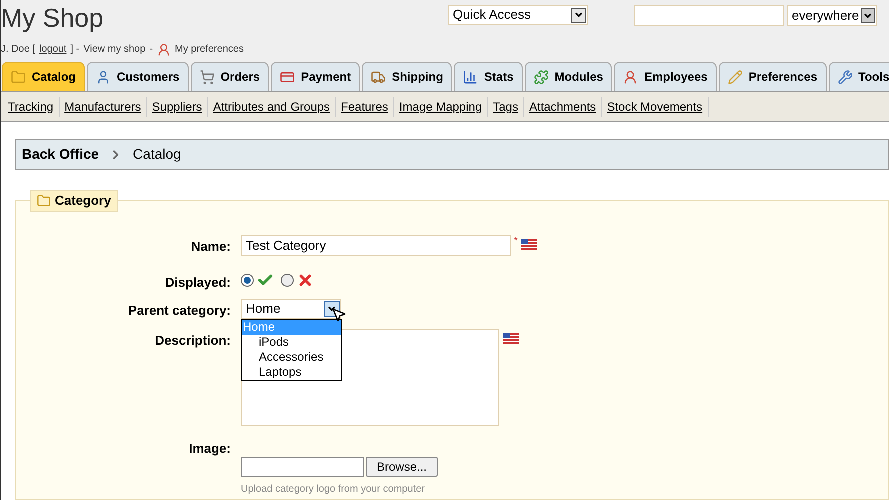 This screenshot has height=500, width=889. Describe the element at coordinates (291, 342) in the screenshot. I see `dropdown-option: iPods` at that location.